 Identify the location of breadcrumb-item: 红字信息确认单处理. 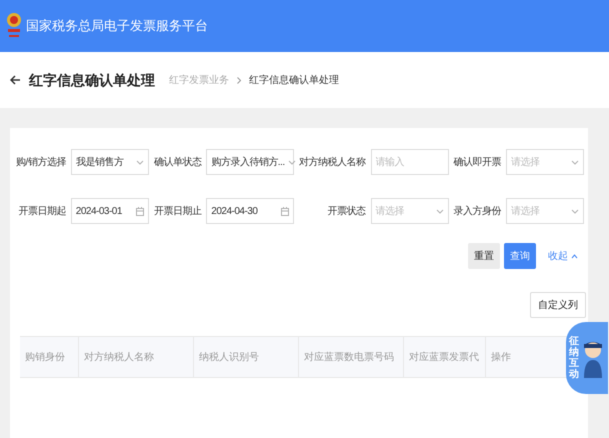
(294, 81).